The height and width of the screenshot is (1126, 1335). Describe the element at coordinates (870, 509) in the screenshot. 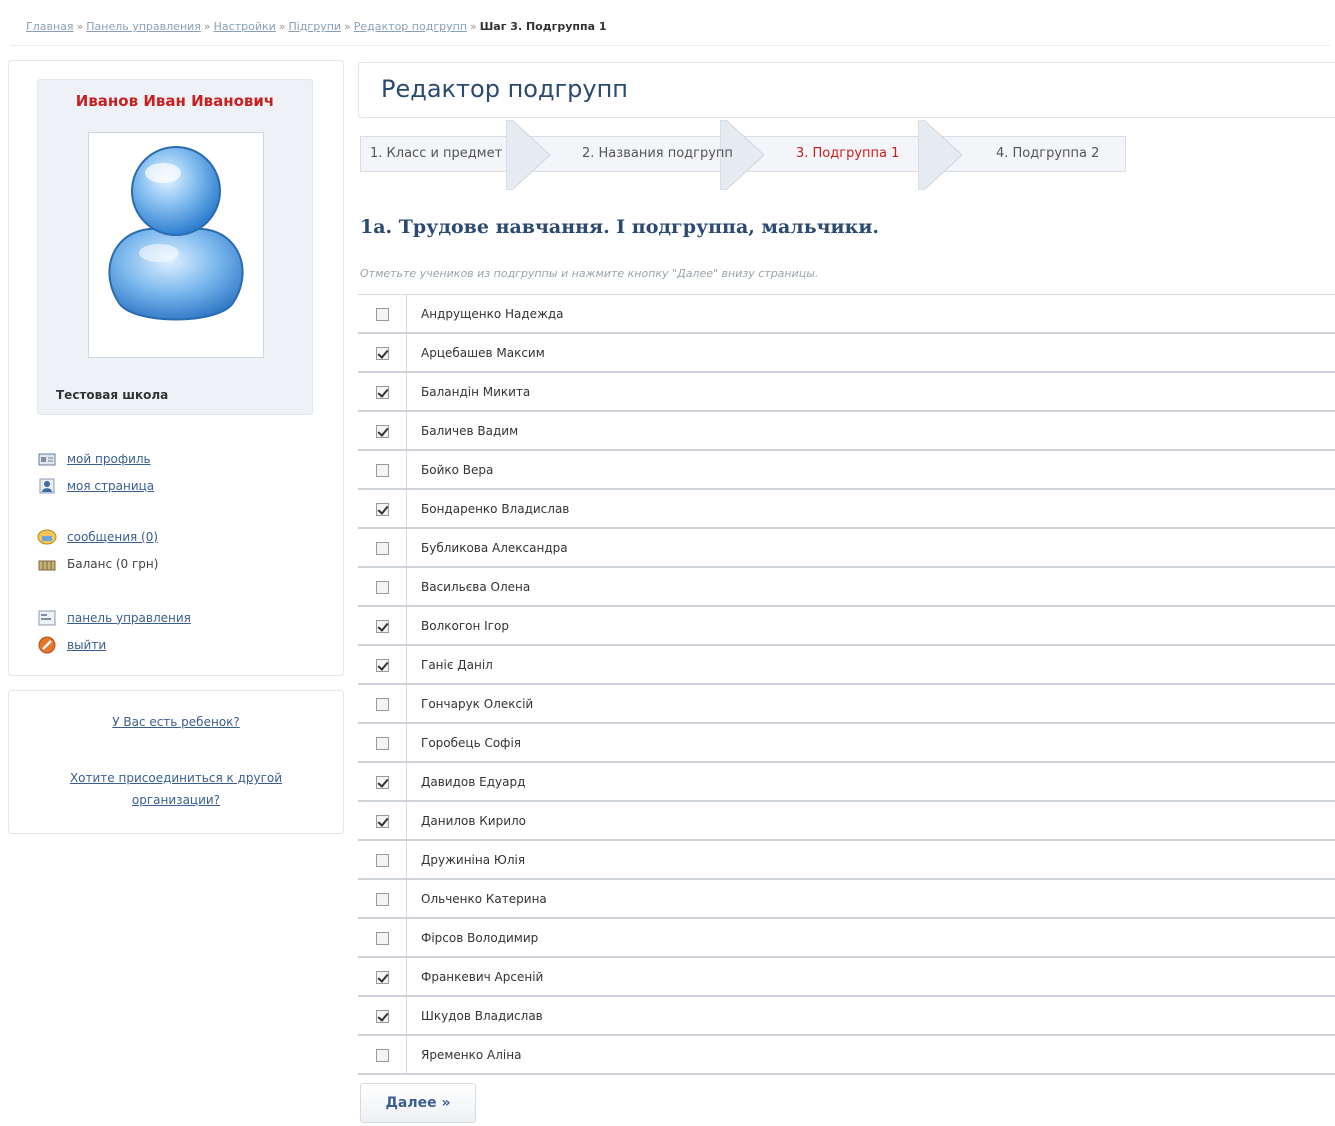

I see `student-name: Бондаренко Владислав` at that location.